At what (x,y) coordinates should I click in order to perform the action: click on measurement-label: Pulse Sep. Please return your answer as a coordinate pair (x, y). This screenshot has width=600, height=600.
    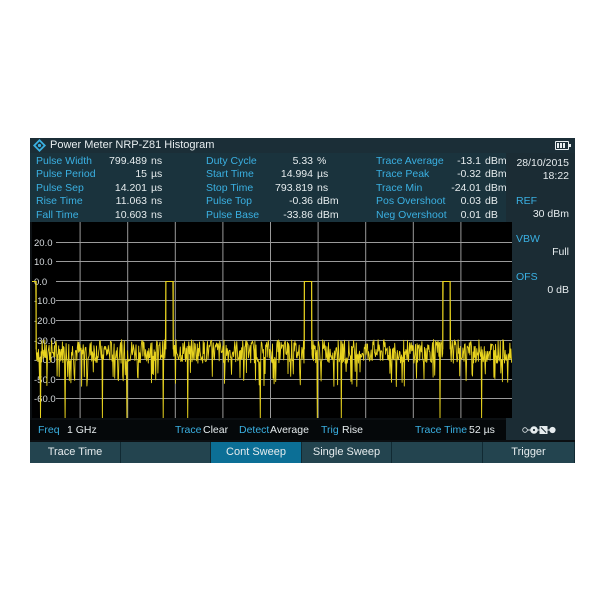
    Looking at the image, I should click on (60, 187).